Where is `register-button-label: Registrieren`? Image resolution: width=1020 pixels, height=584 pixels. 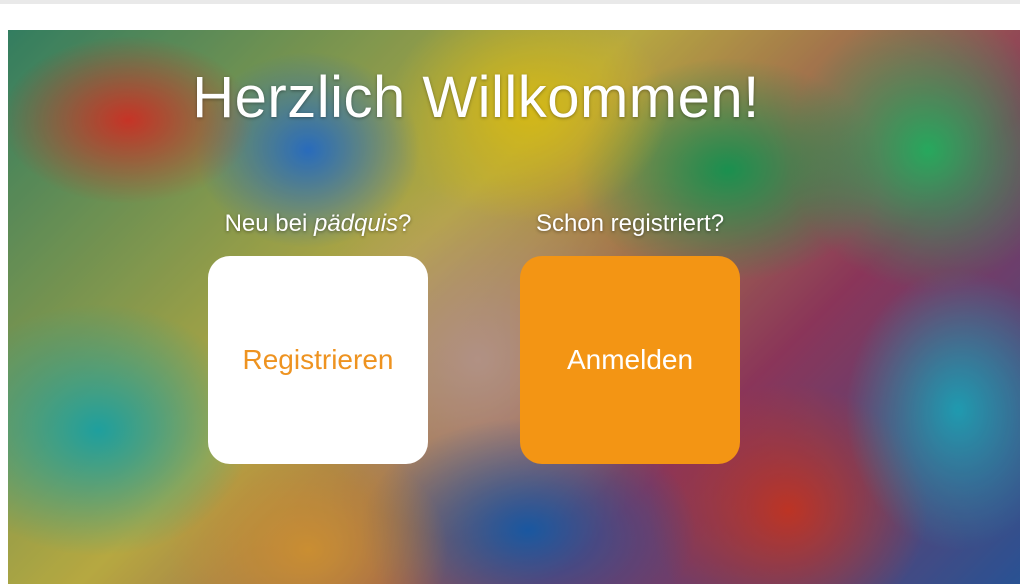 register-button-label: Registrieren is located at coordinates (318, 359).